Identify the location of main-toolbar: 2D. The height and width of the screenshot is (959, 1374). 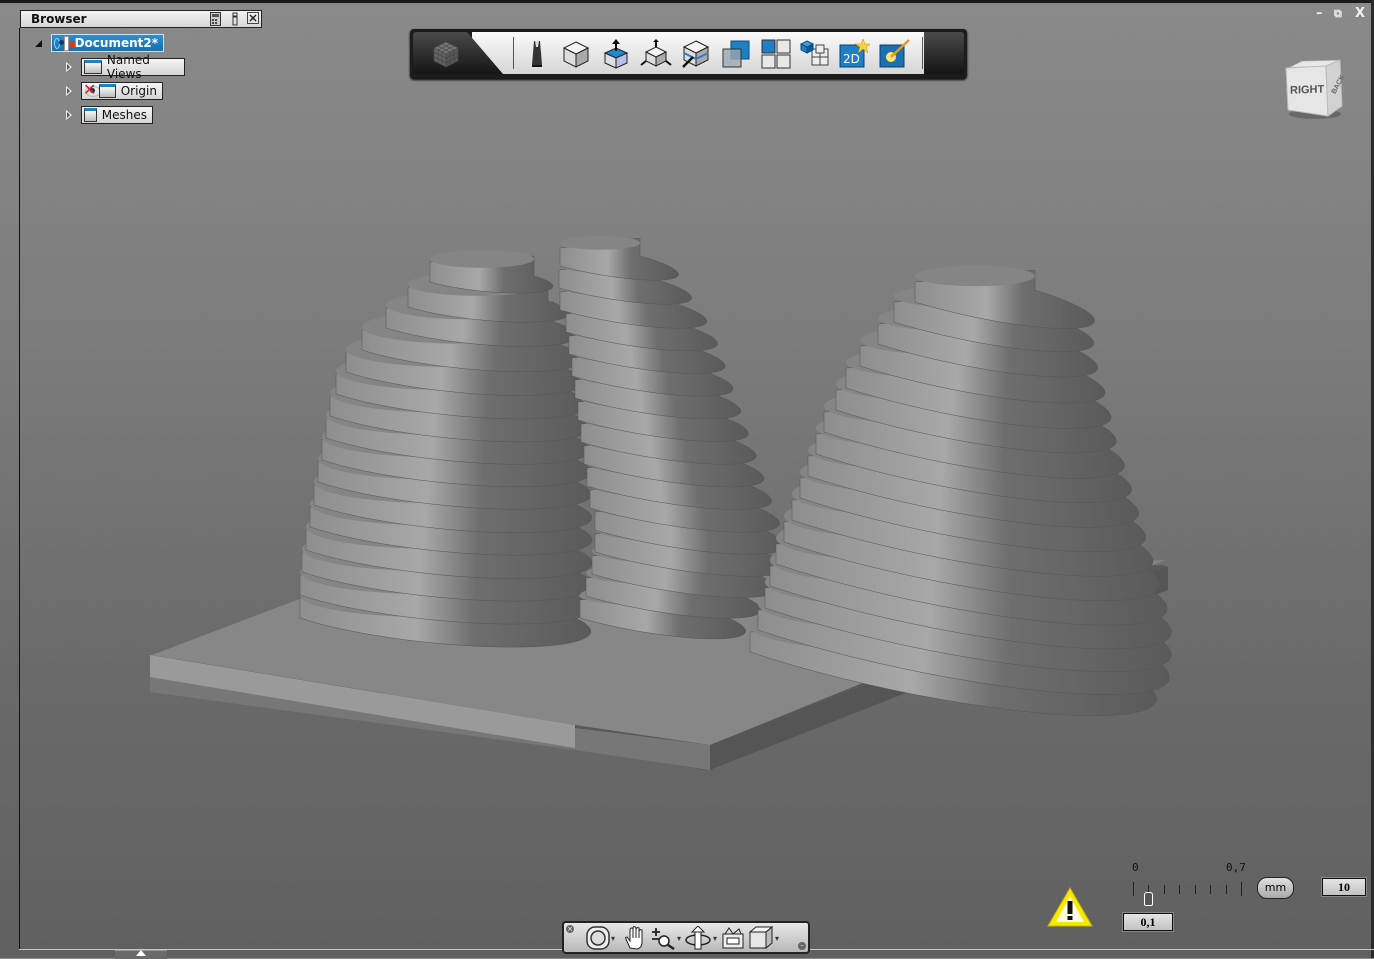
(688, 54).